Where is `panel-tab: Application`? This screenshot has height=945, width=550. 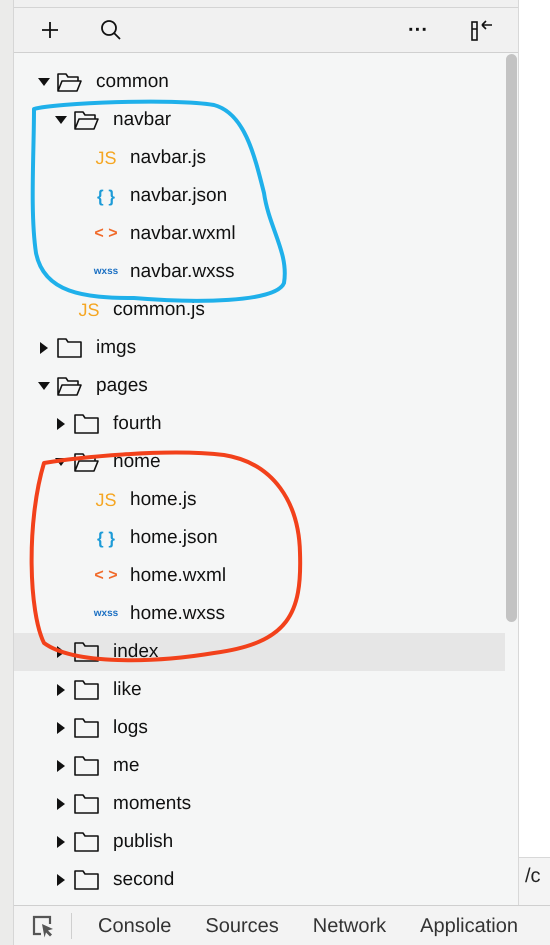 panel-tab: Application is located at coordinates (469, 926).